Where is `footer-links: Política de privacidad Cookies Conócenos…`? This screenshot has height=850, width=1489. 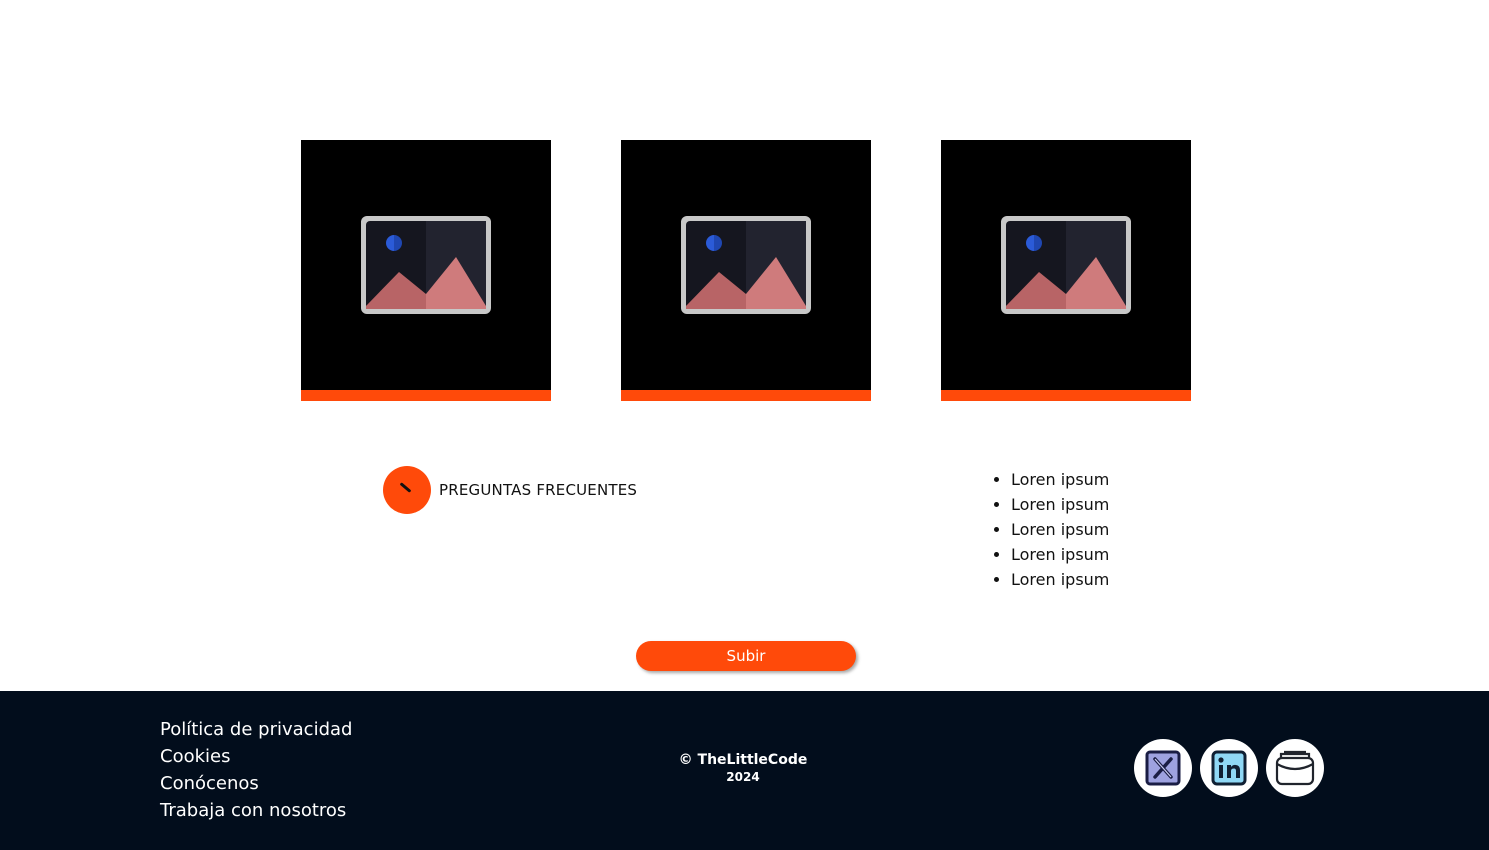
footer-links: Política de privacidad Cookies Conócenos… is located at coordinates (256, 770).